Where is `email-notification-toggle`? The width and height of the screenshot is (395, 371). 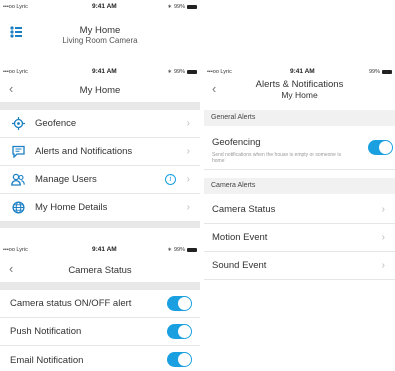
email-notification-toggle is located at coordinates (179, 359).